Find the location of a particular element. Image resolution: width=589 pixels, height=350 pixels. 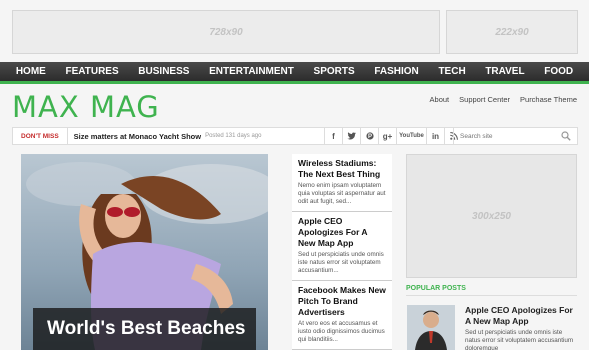

nav-travel: TRAVEL is located at coordinates (504, 71).